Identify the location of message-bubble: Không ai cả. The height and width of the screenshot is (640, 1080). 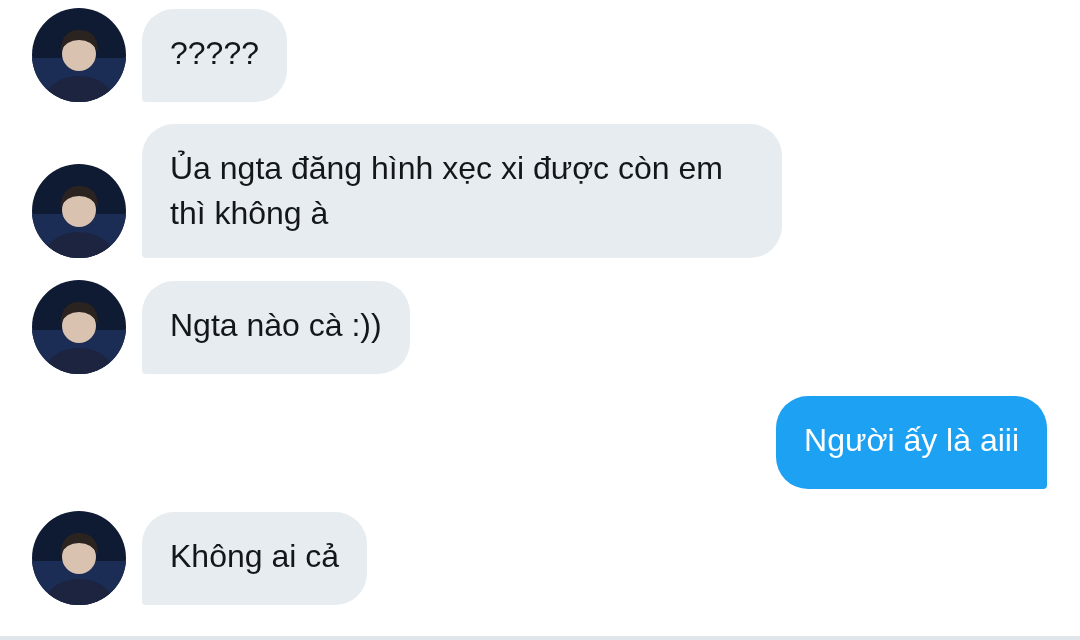
(254, 558).